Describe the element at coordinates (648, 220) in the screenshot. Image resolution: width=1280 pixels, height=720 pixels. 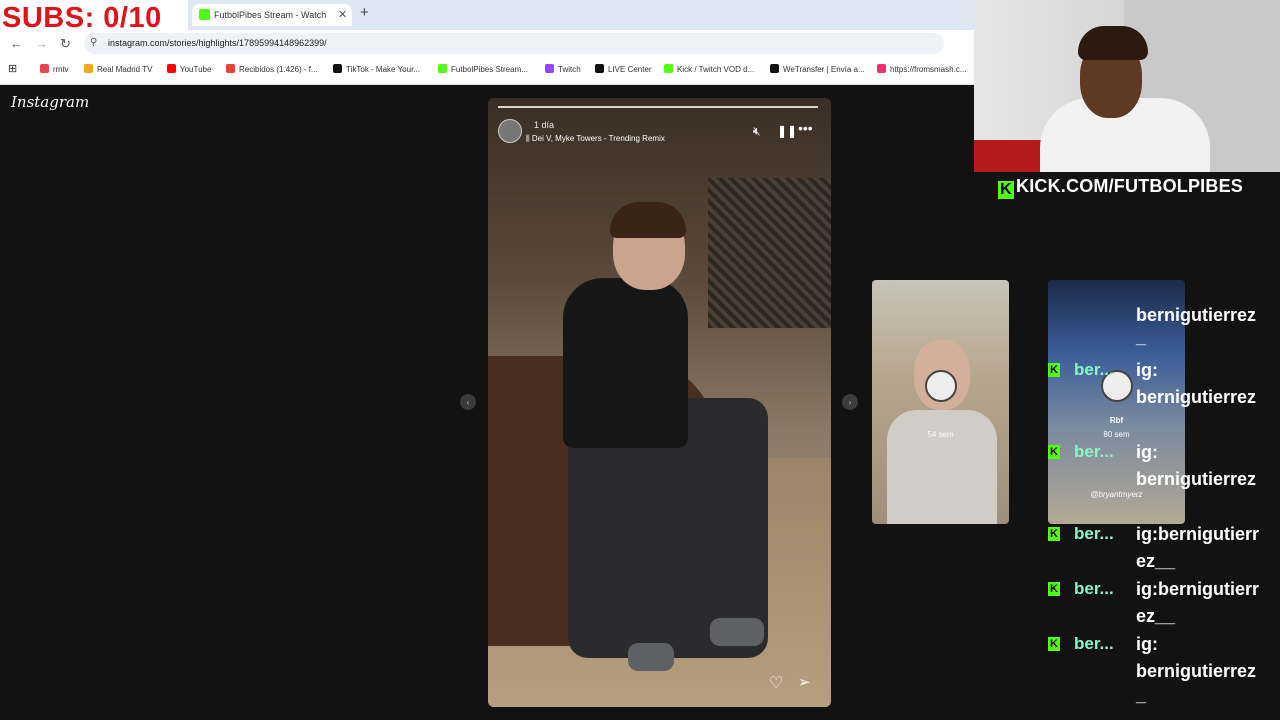
I see `story-person-hair` at that location.